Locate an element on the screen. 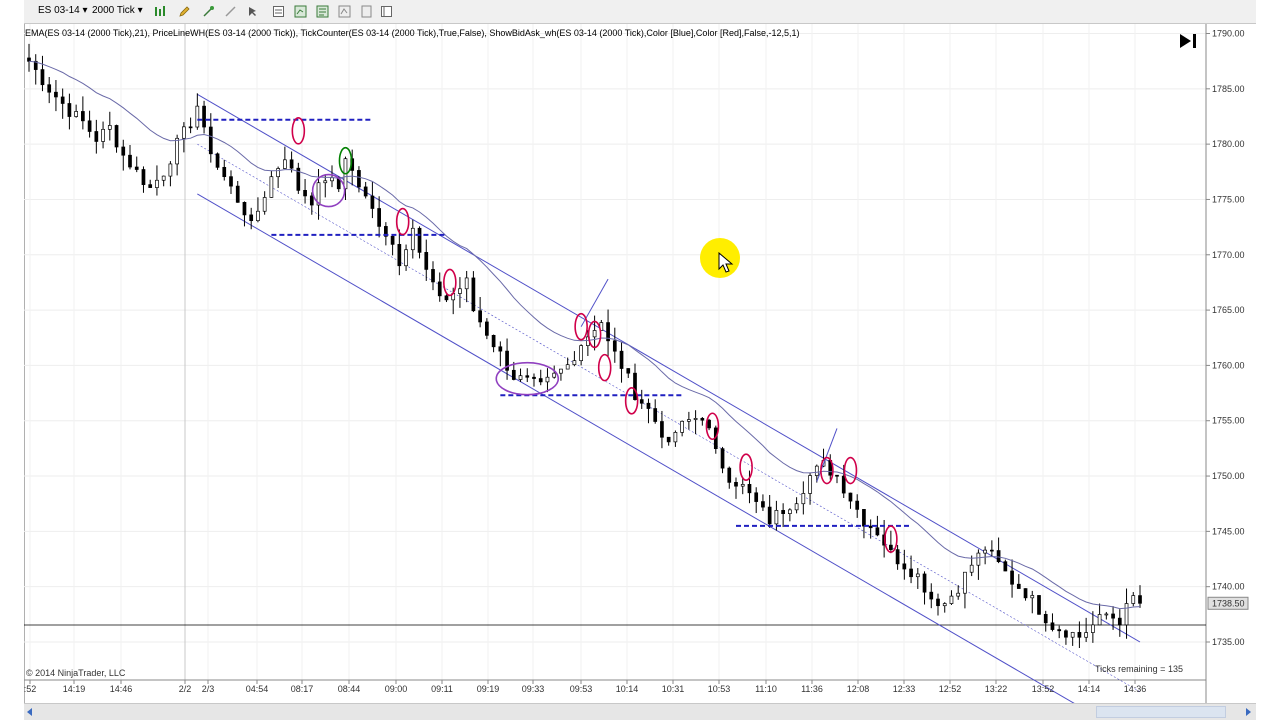  pencil-icon is located at coordinates (184, 11).